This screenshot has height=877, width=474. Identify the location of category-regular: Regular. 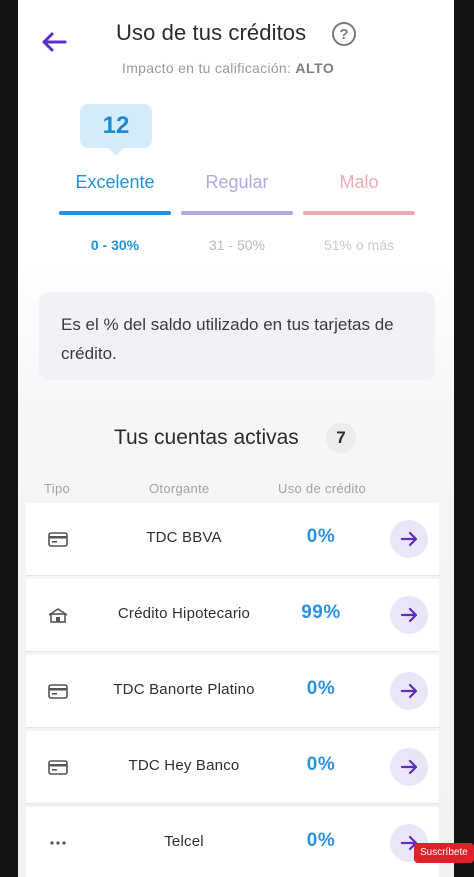
(237, 182).